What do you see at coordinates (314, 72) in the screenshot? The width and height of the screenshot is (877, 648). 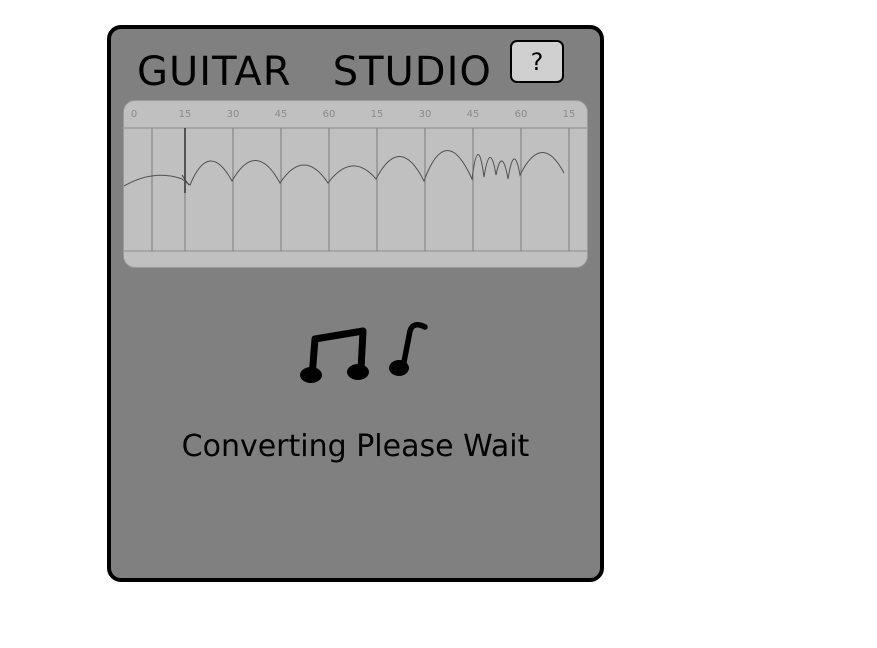 I see `app-title: GUITAR STUDIO` at bounding box center [314, 72].